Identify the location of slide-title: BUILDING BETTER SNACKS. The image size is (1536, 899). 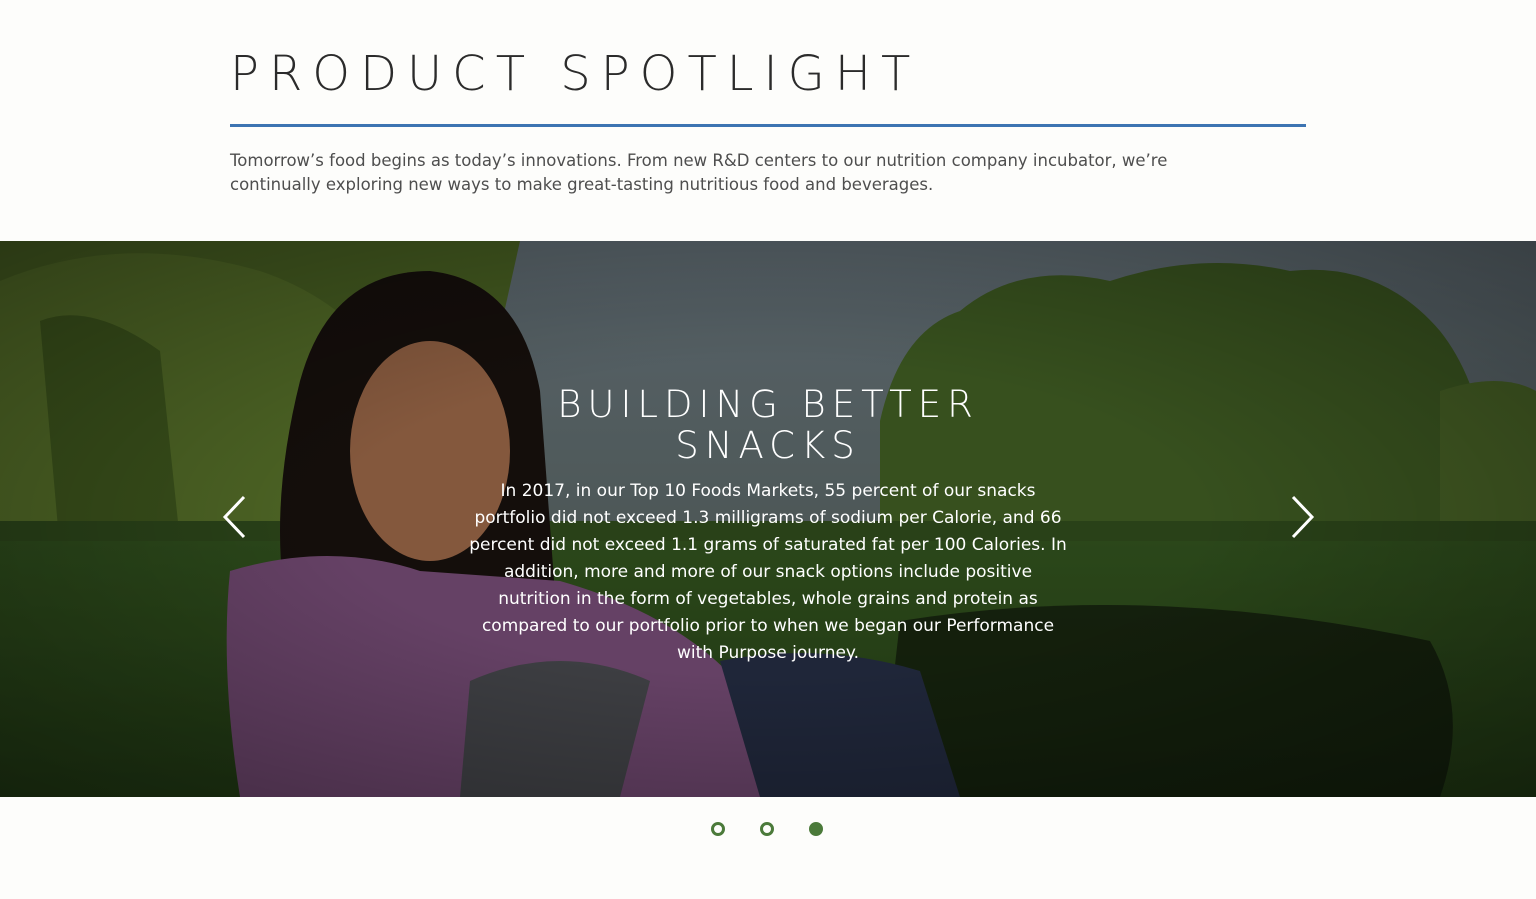
(768, 425).